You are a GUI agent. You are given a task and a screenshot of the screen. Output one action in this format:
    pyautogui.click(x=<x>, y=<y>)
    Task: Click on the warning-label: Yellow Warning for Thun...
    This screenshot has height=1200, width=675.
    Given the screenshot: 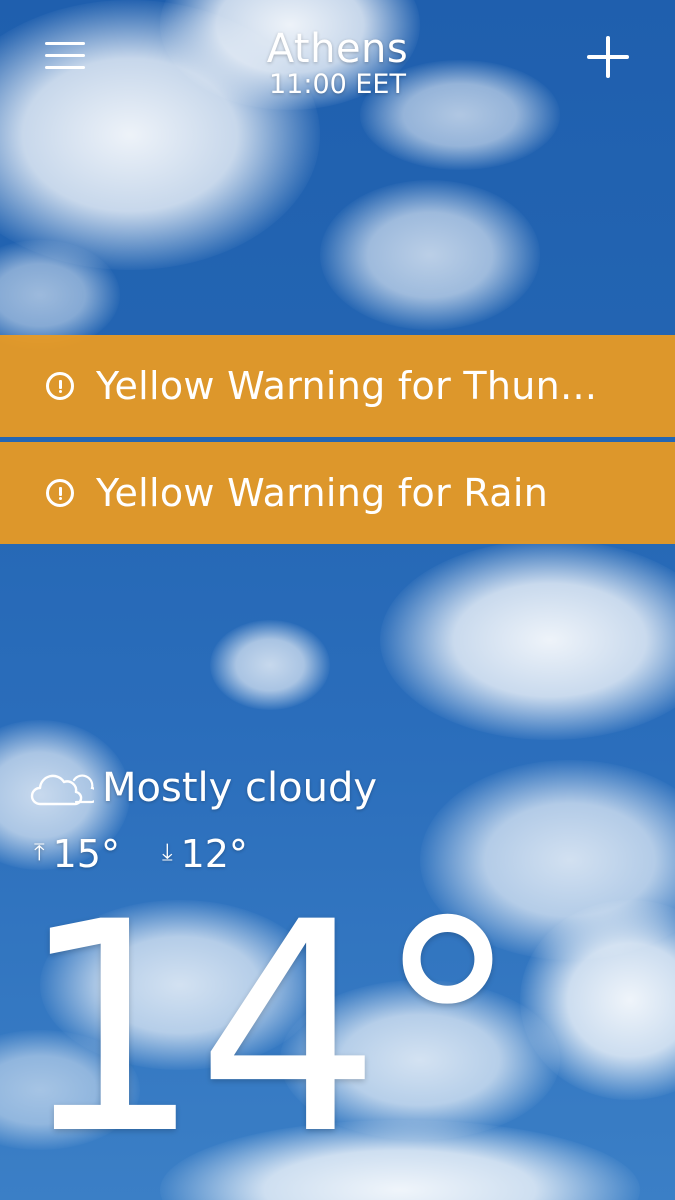 What is the action you would take?
    pyautogui.click(x=347, y=386)
    